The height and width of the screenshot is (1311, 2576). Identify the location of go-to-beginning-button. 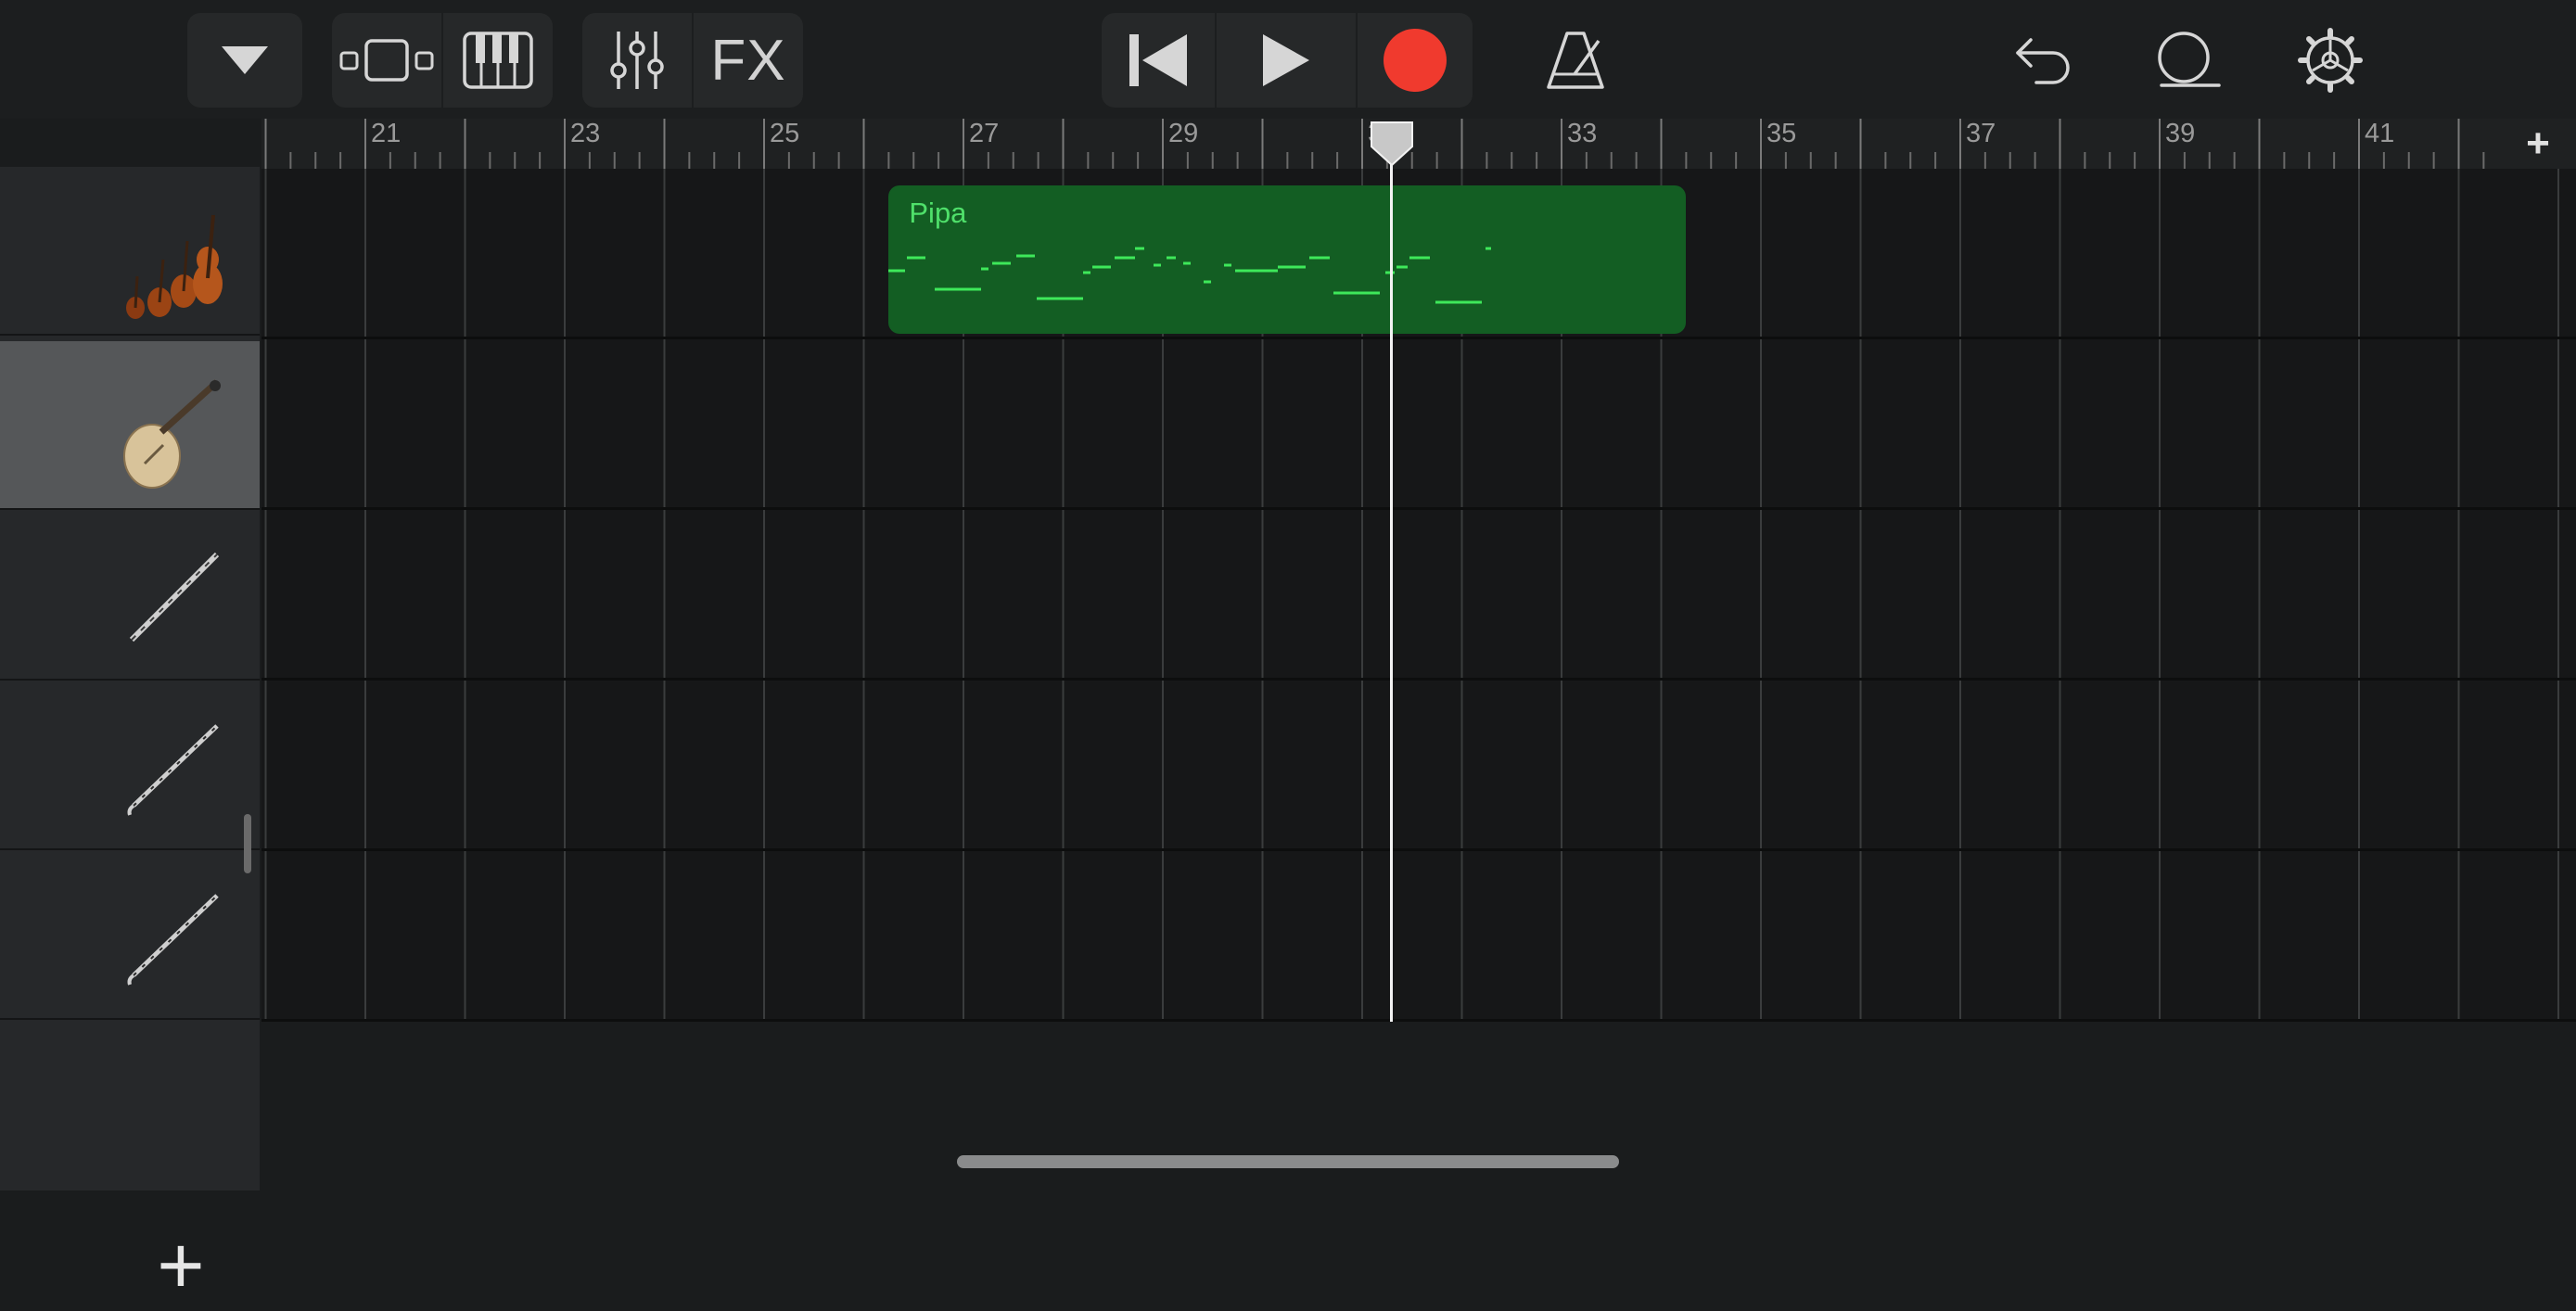
(1158, 61).